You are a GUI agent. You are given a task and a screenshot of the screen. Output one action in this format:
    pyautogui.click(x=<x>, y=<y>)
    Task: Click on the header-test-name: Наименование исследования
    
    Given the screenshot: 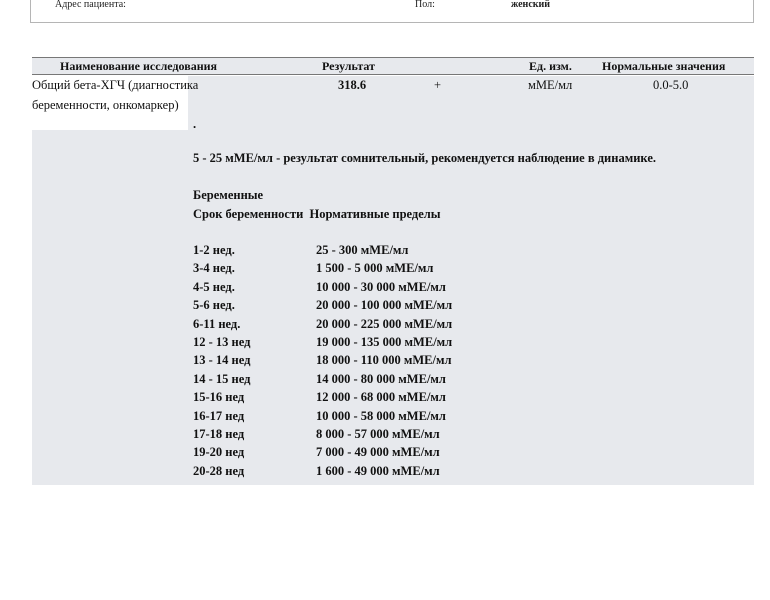 What is the action you would take?
    pyautogui.click(x=139, y=66)
    